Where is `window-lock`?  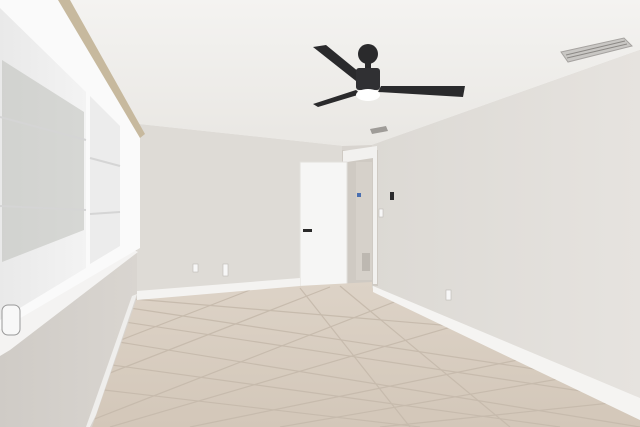
window-lock is located at coordinates (11, 320).